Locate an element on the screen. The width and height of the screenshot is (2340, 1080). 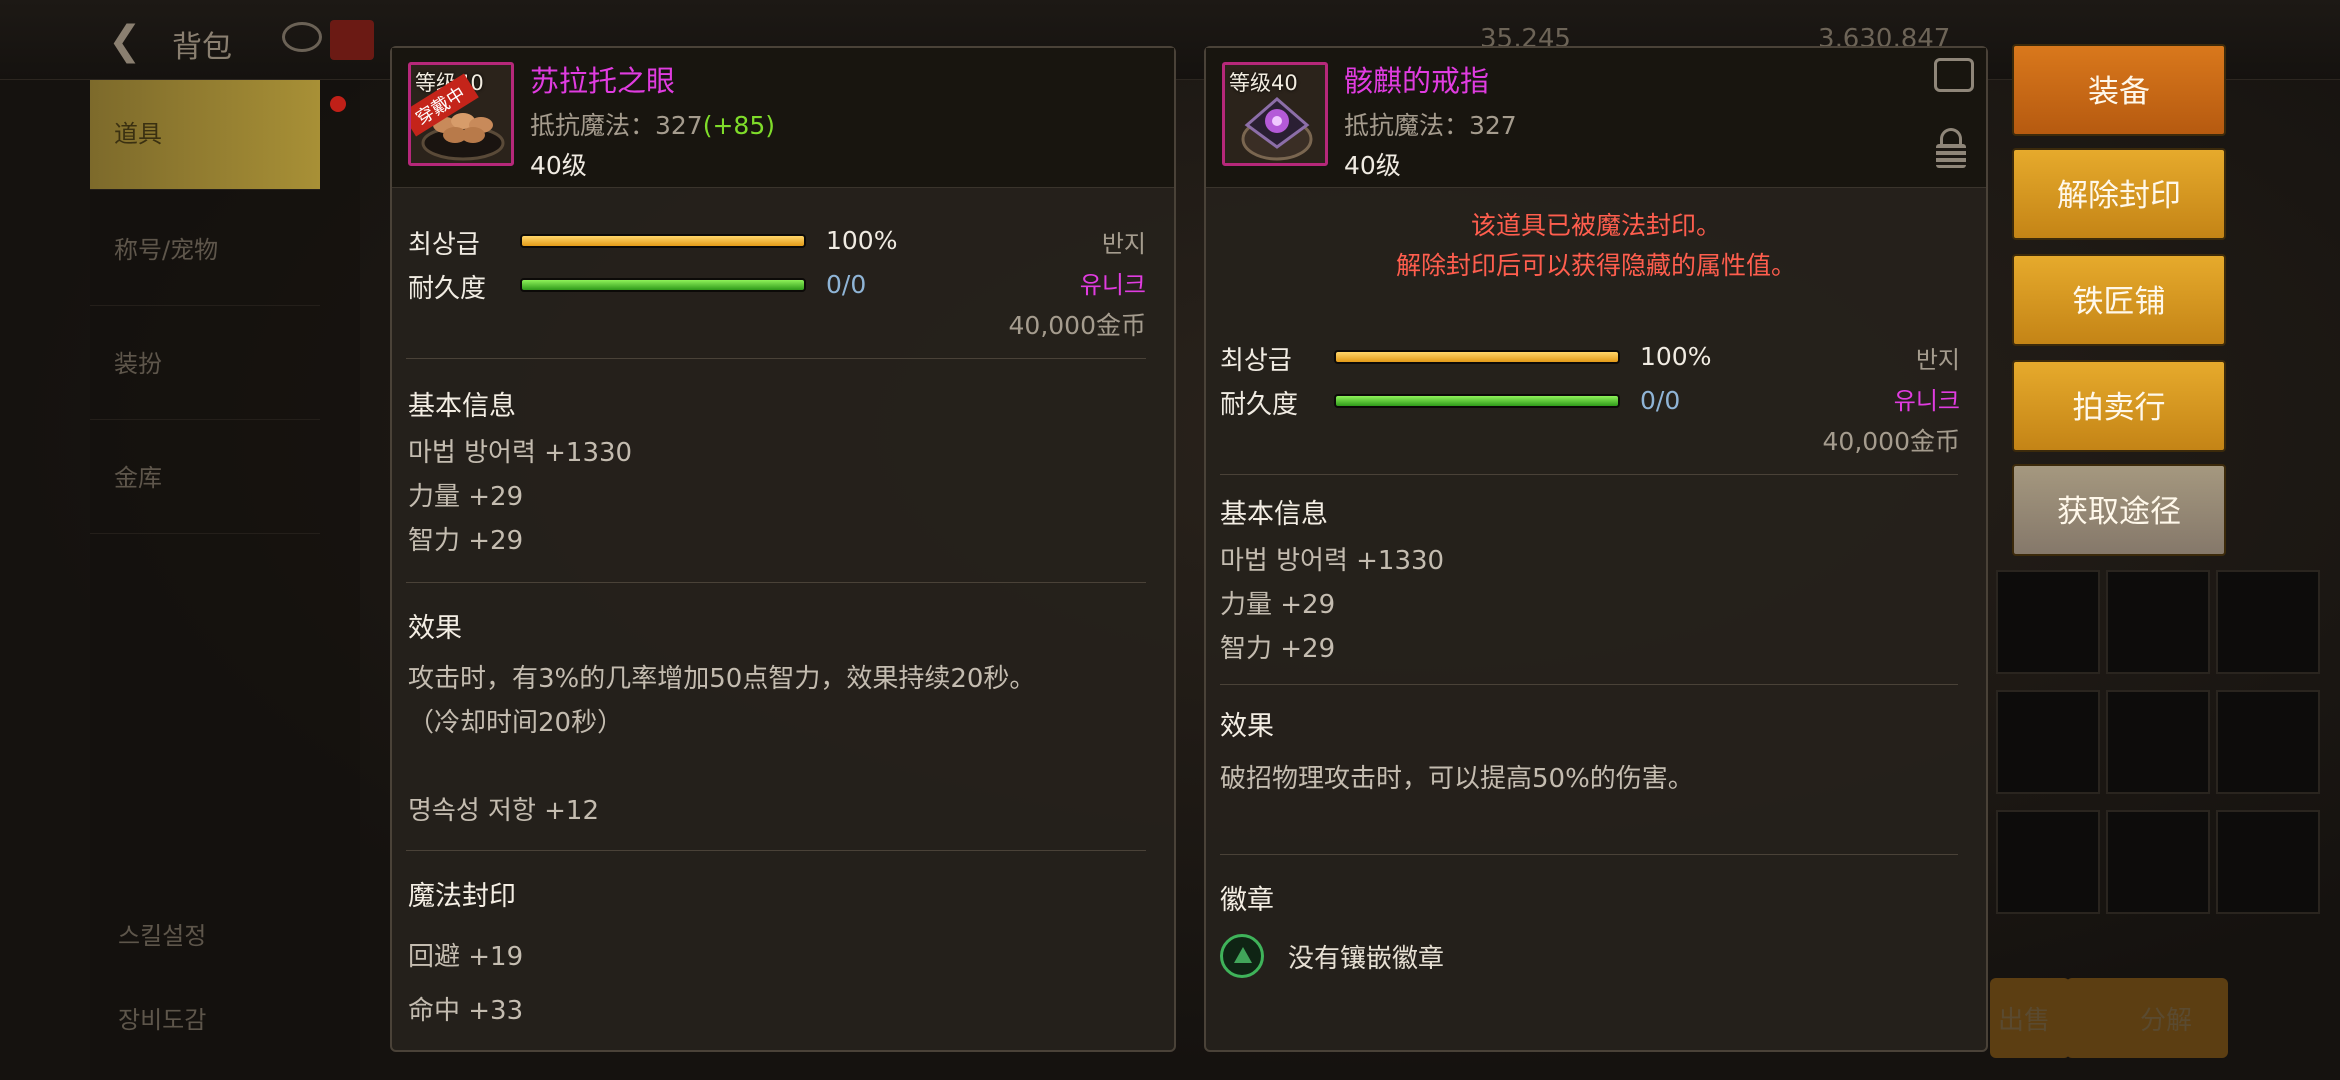
item-header: 等级40 骸麒的戒指 抵抗魔法：327 40级 is located at coordinates (1596, 118).